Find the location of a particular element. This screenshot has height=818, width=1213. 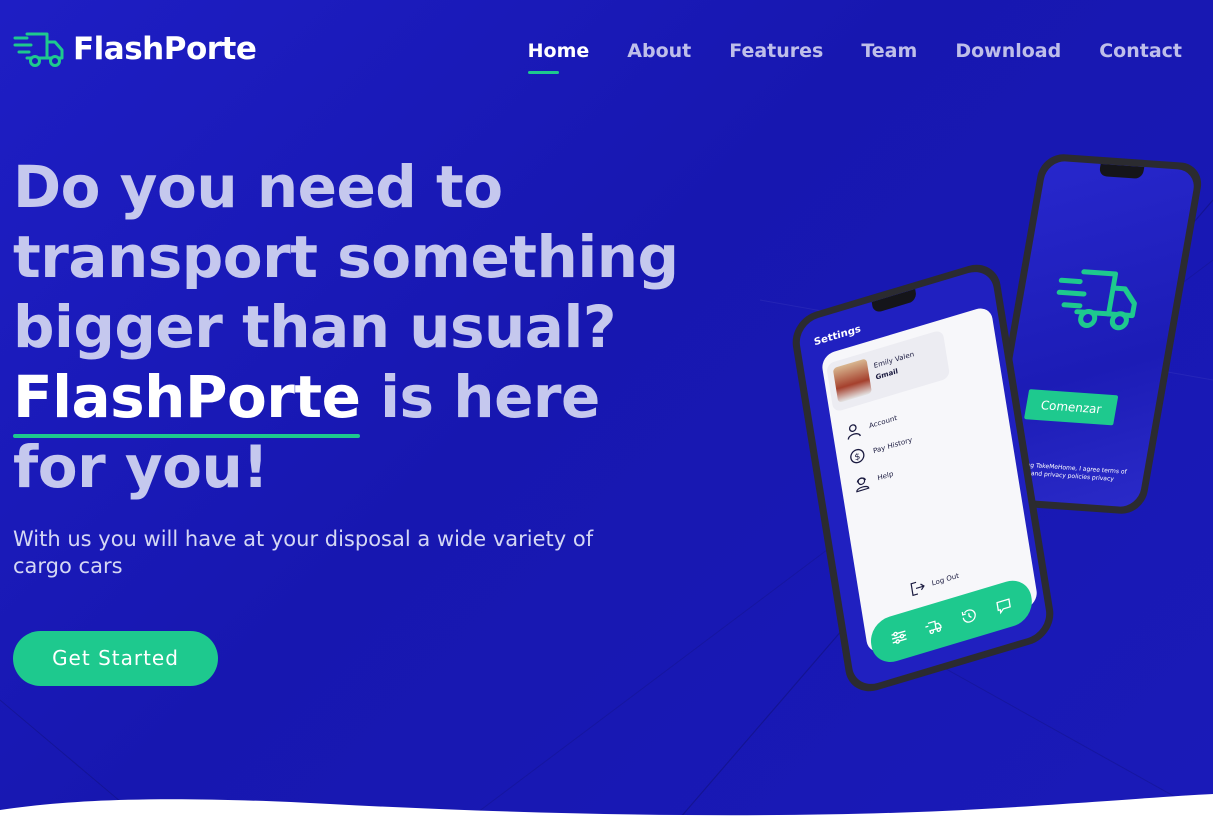

profile-card: Emily Valen Gmail is located at coordinates (888, 371).